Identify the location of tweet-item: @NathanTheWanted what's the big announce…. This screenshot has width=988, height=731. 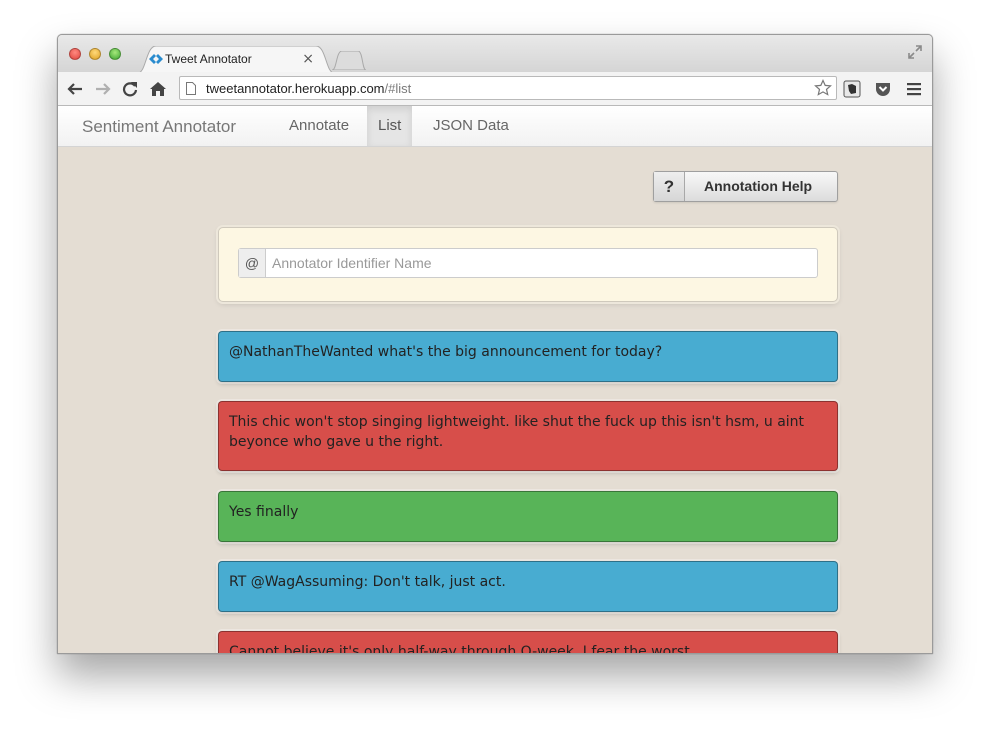
(528, 356).